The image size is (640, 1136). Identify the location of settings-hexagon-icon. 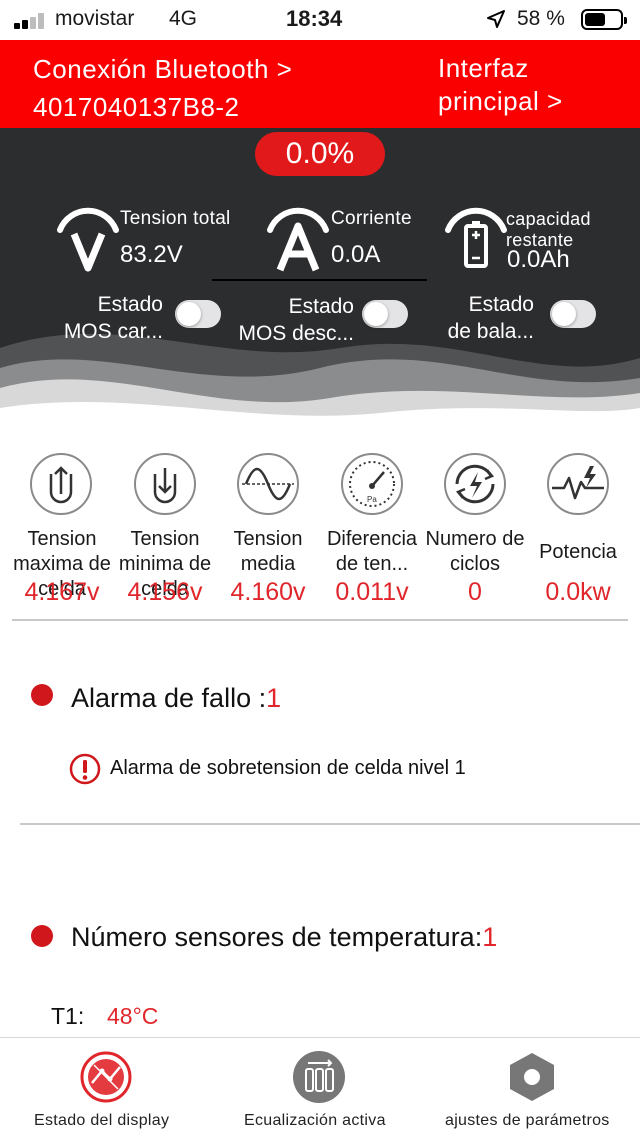
(532, 1077).